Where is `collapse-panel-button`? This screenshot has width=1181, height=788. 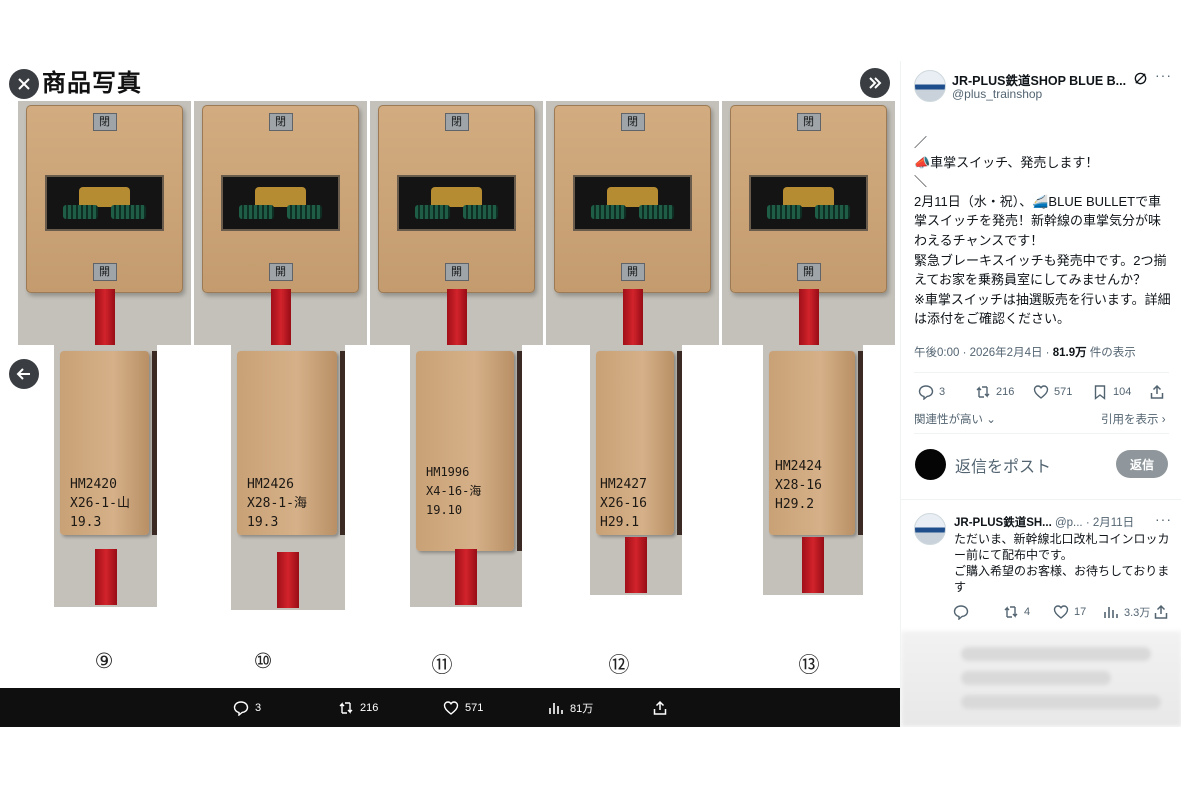
collapse-panel-button is located at coordinates (875, 83).